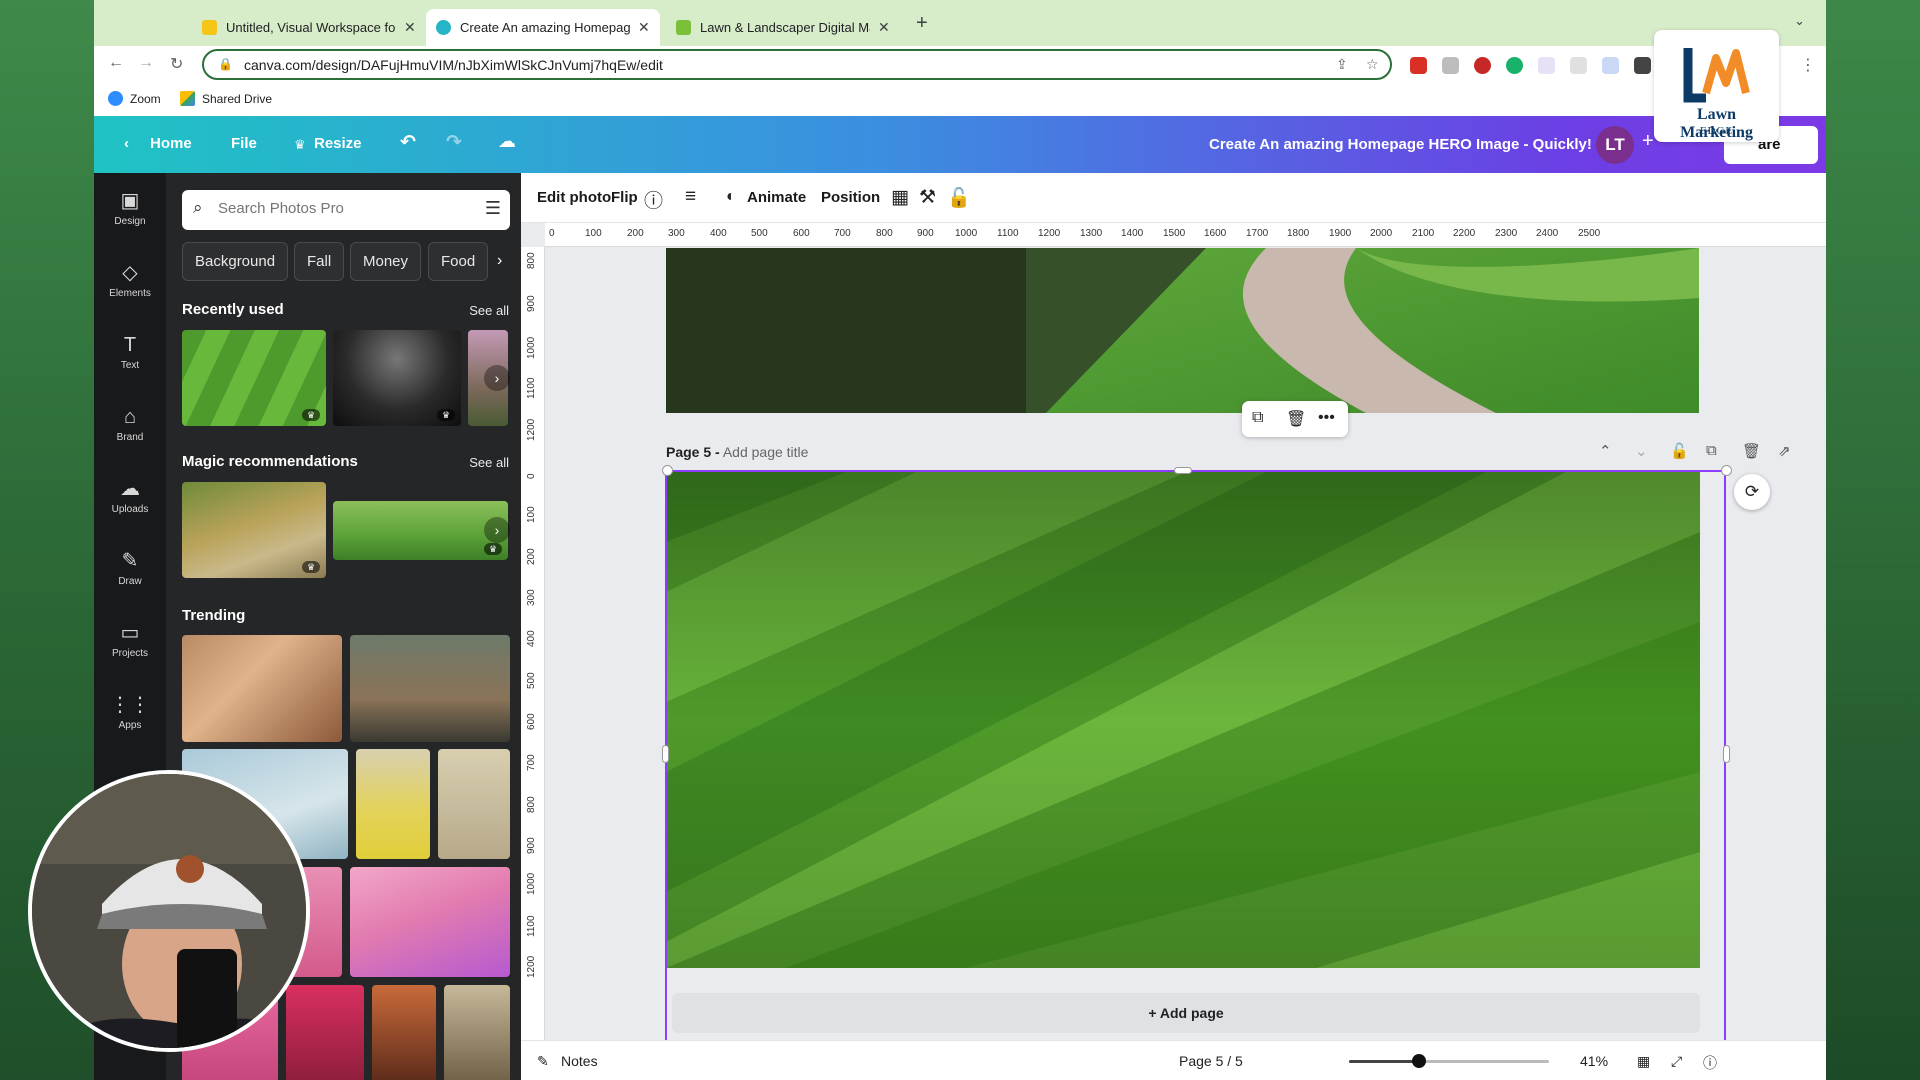 The width and height of the screenshot is (1920, 1080). Describe the element at coordinates (507, 141) in the screenshot. I see `cloud-save-icon: ☁` at that location.